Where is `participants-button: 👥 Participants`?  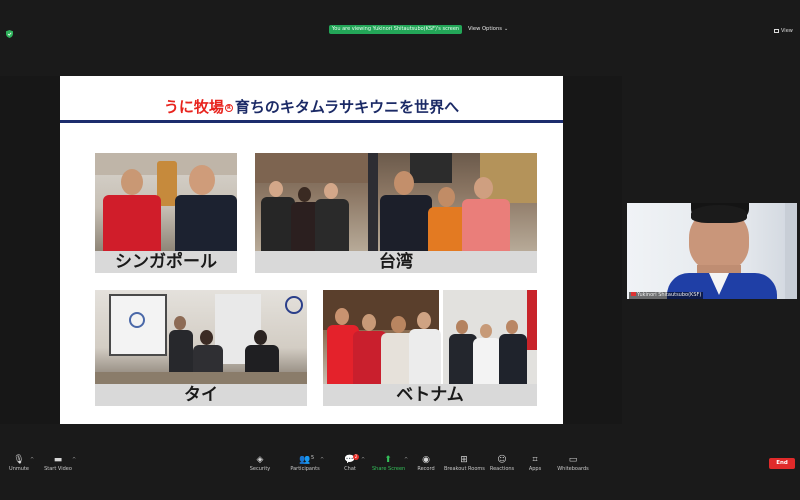 participants-button: 👥 Participants is located at coordinates (305, 465).